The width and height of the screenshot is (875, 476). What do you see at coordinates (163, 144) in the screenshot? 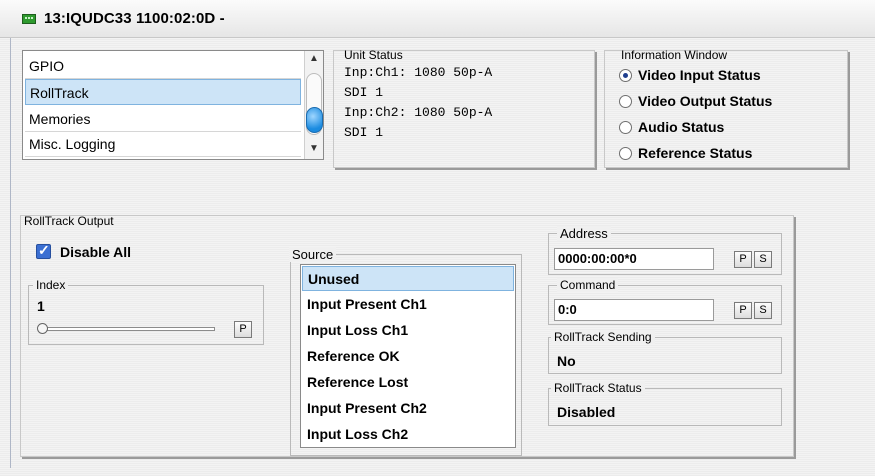
I see `list-item-misc-logging: Misc. Logging` at bounding box center [163, 144].